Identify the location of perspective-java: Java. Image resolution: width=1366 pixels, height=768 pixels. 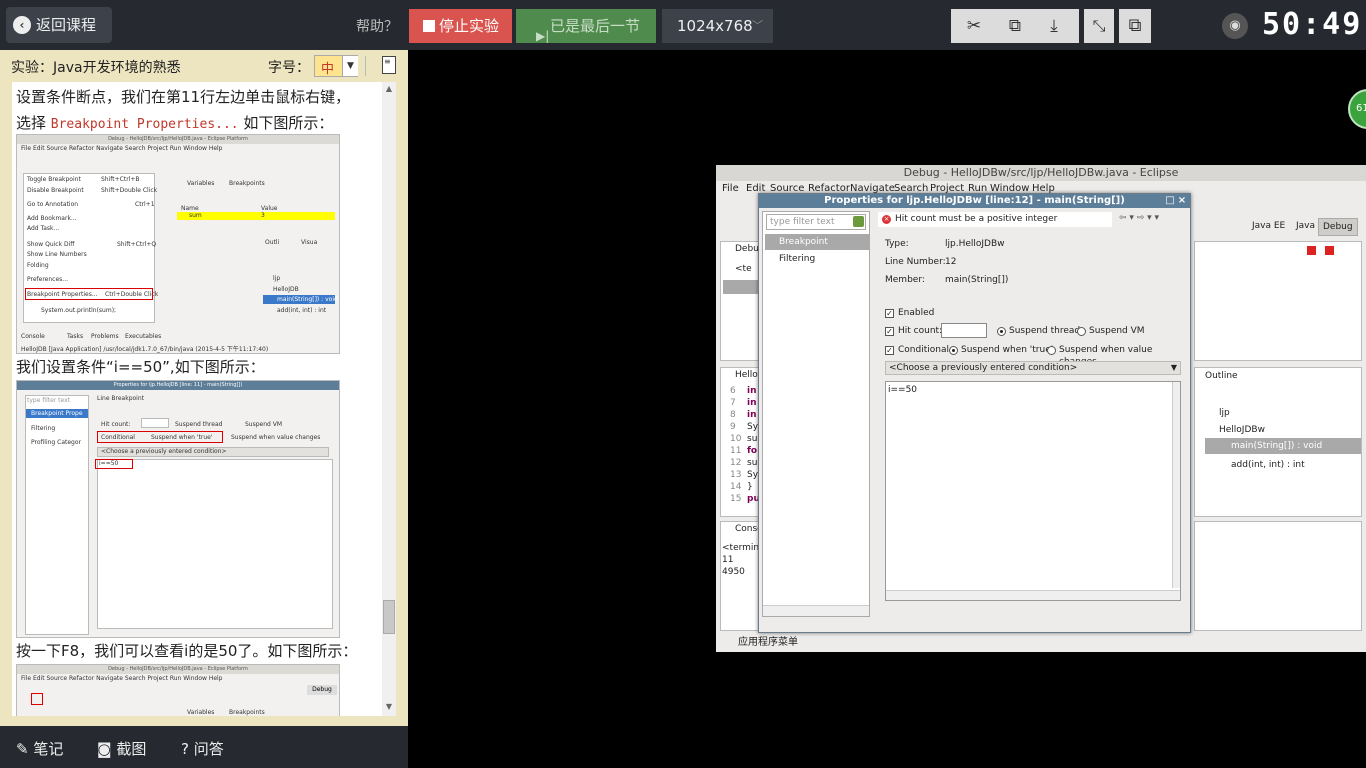
(1305, 226).